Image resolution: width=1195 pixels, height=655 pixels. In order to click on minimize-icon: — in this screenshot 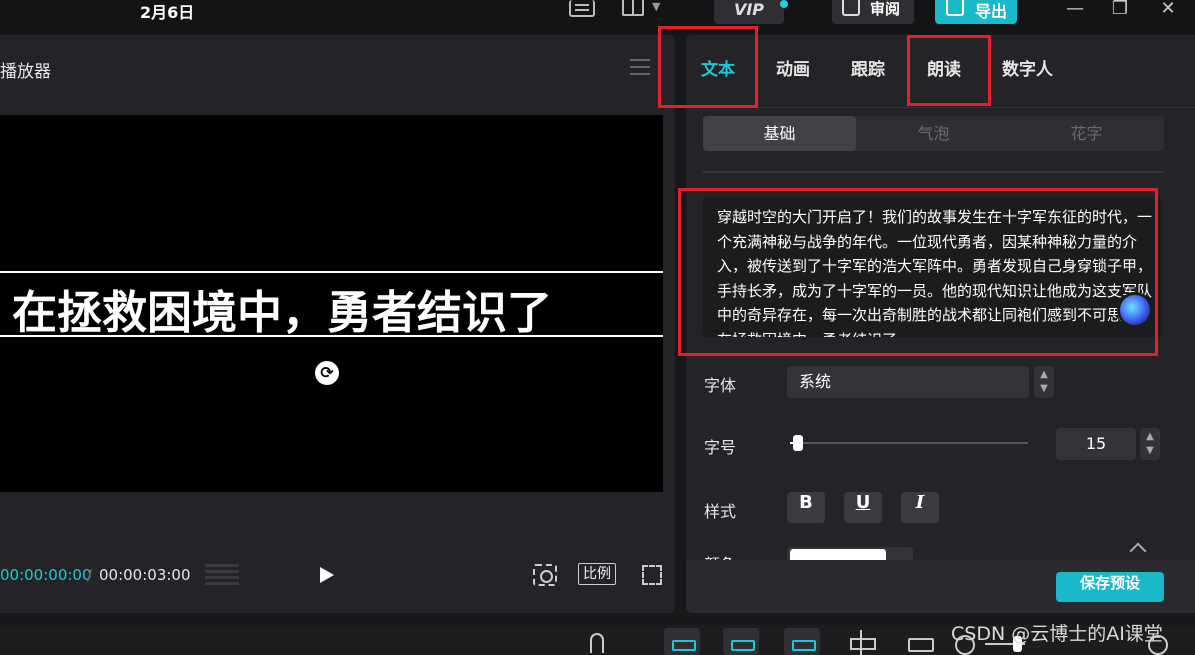, I will do `click(1075, 10)`.